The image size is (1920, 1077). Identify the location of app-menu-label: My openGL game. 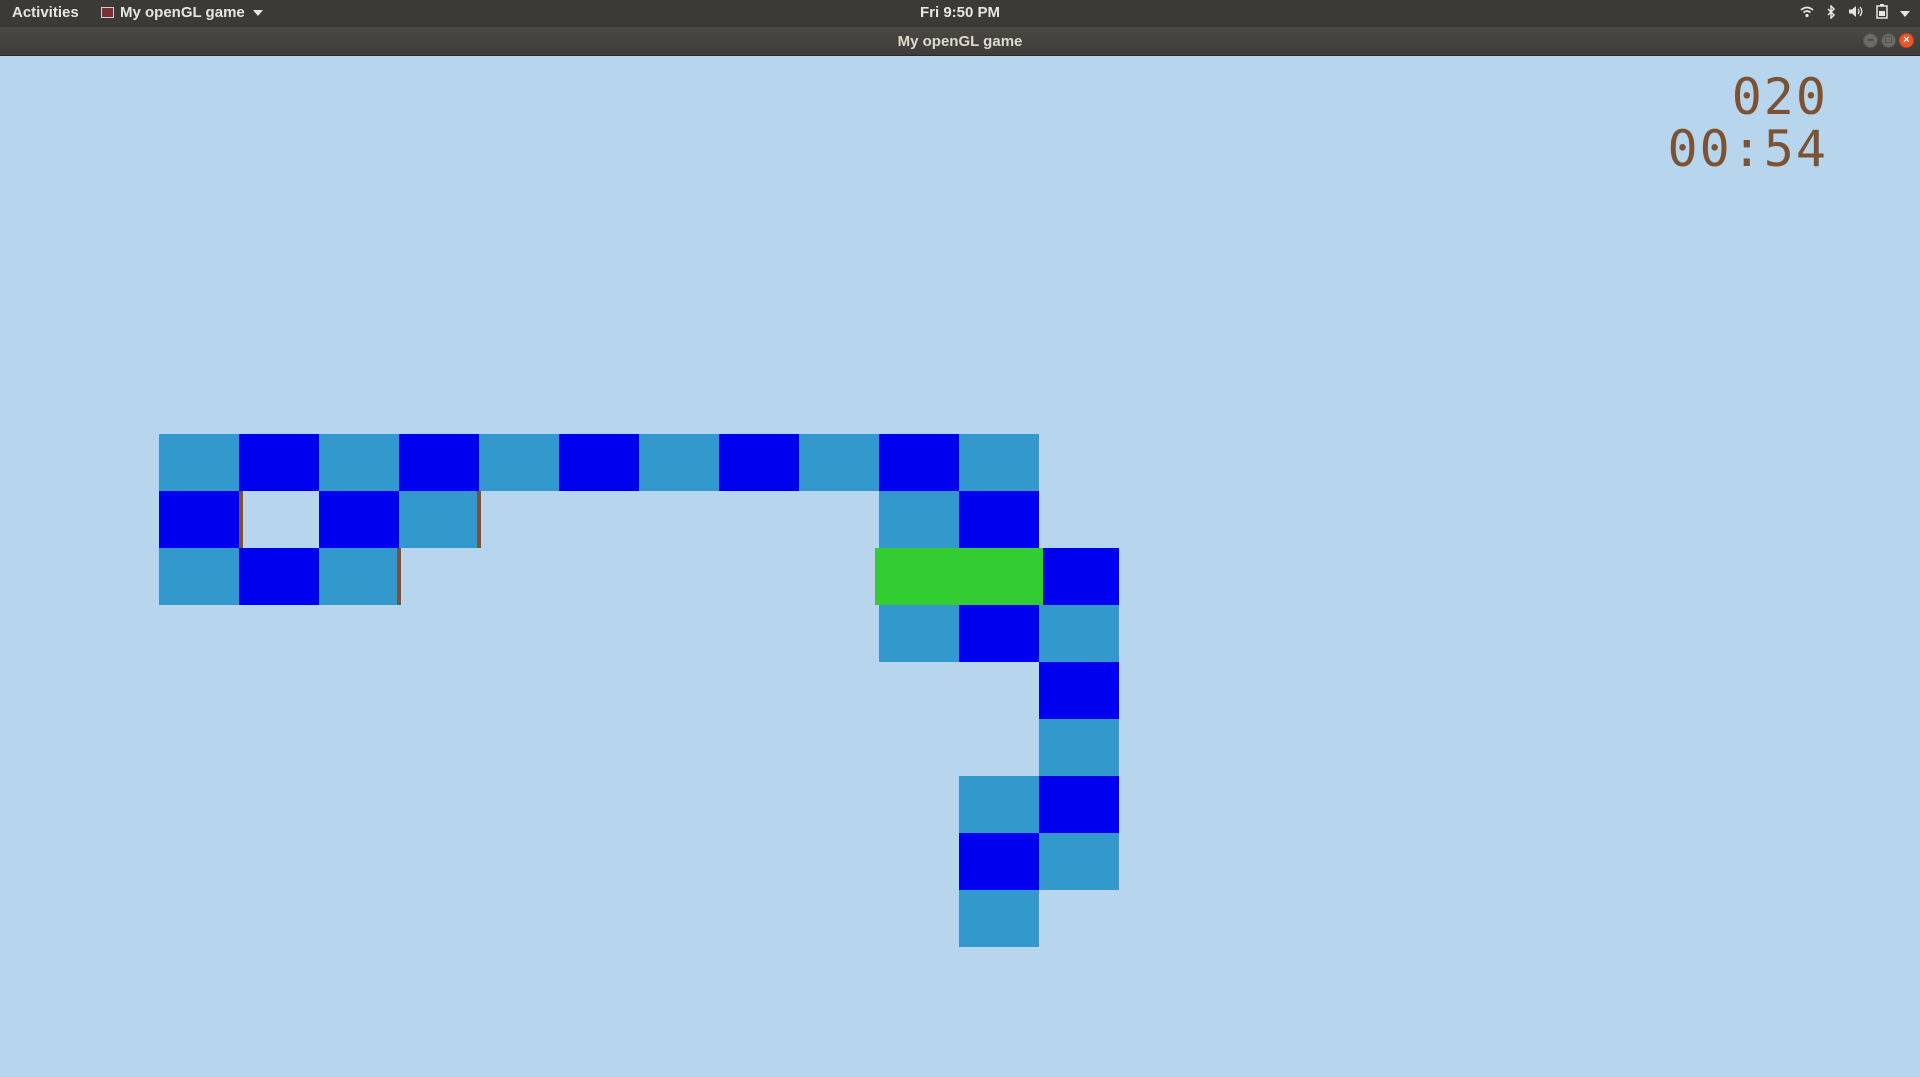
(182, 12).